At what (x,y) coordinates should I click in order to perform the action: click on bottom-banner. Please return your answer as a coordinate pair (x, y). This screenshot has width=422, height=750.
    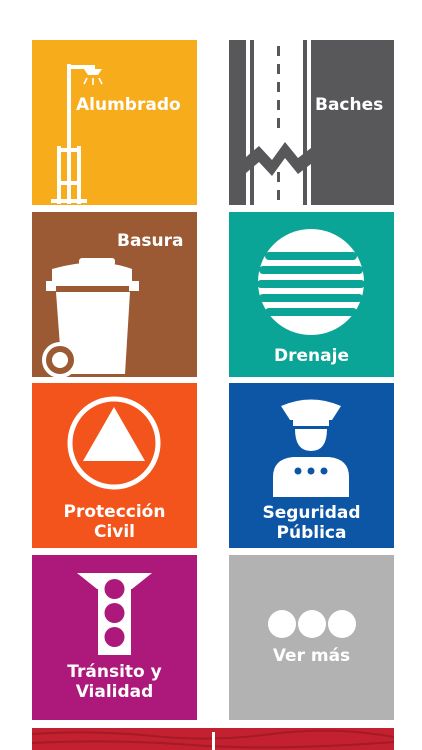
    Looking at the image, I should click on (213, 739).